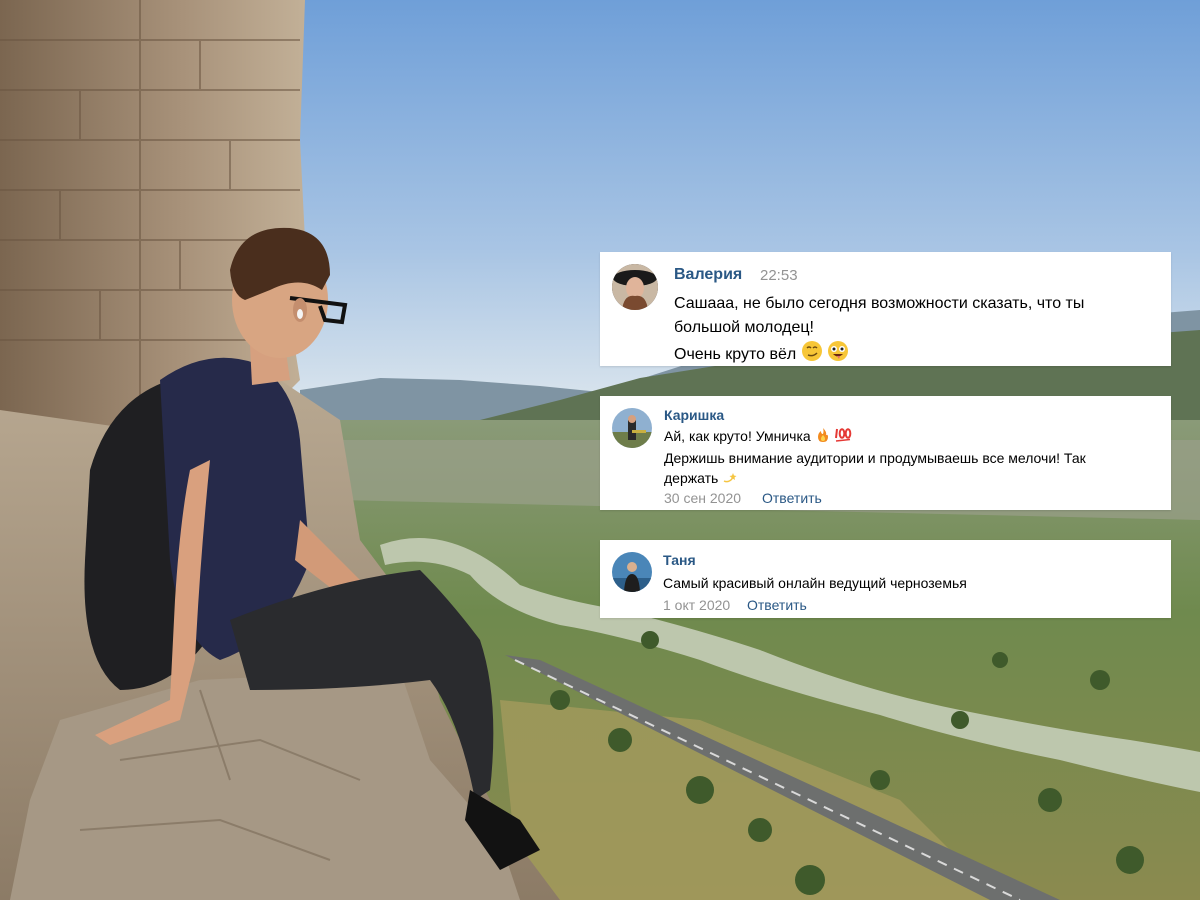 The height and width of the screenshot is (900, 1200). I want to click on comment-line: Самый красивый онлайн ведущий черноземья, so click(815, 583).